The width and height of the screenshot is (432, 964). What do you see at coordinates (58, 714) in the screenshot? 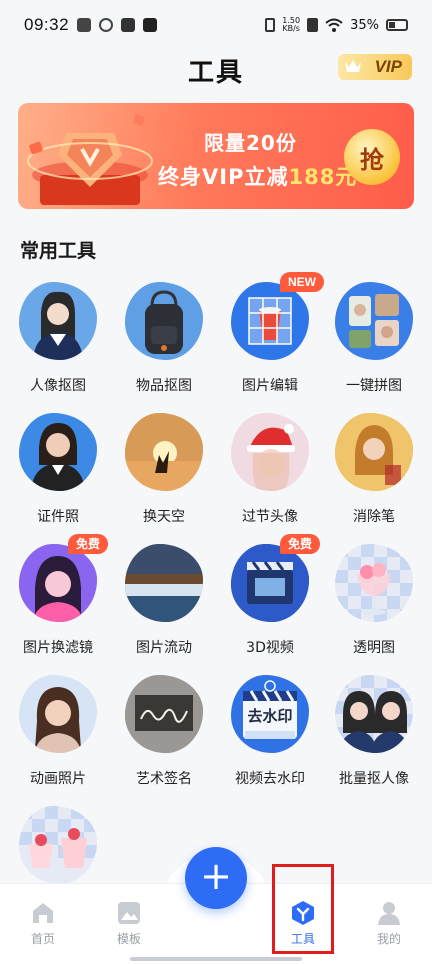
I see `animated-photo-thumbnail` at bounding box center [58, 714].